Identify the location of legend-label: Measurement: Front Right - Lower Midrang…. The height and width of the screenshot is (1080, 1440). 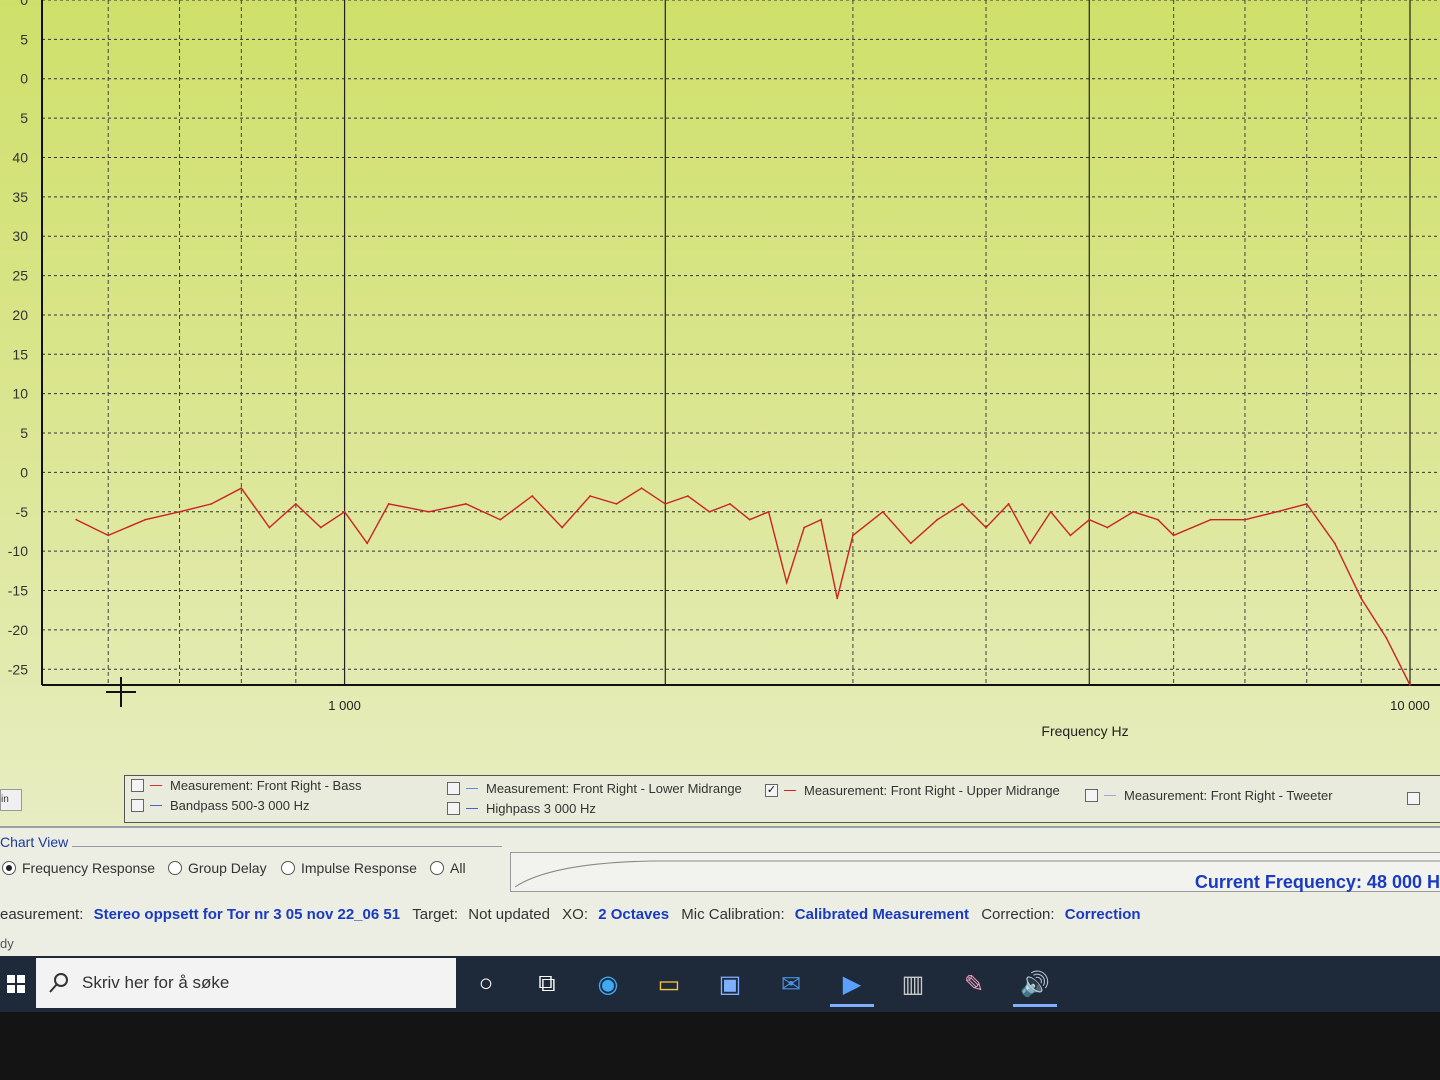
(614, 788).